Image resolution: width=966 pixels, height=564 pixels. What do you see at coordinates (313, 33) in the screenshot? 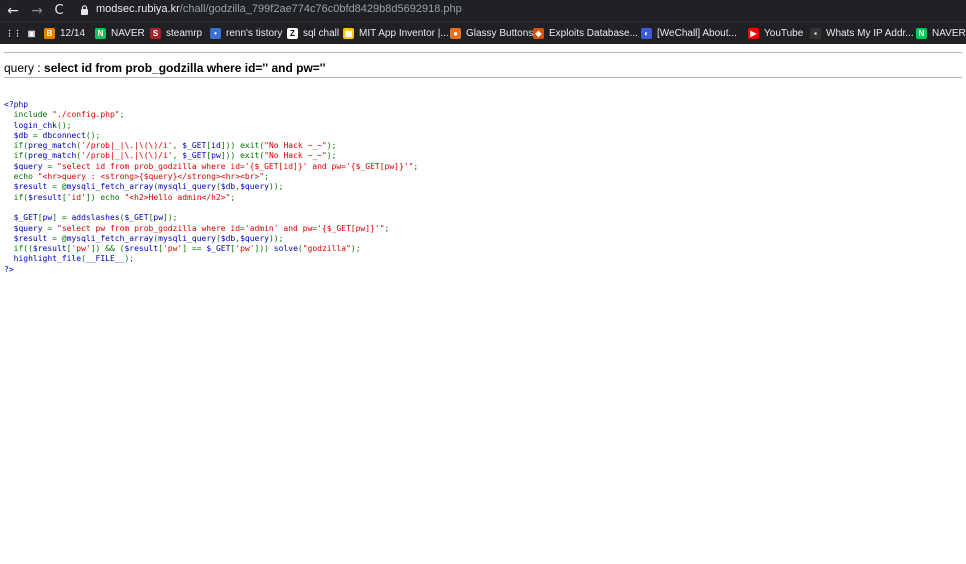
I see `bookmark-item: Zsql chall` at bounding box center [313, 33].